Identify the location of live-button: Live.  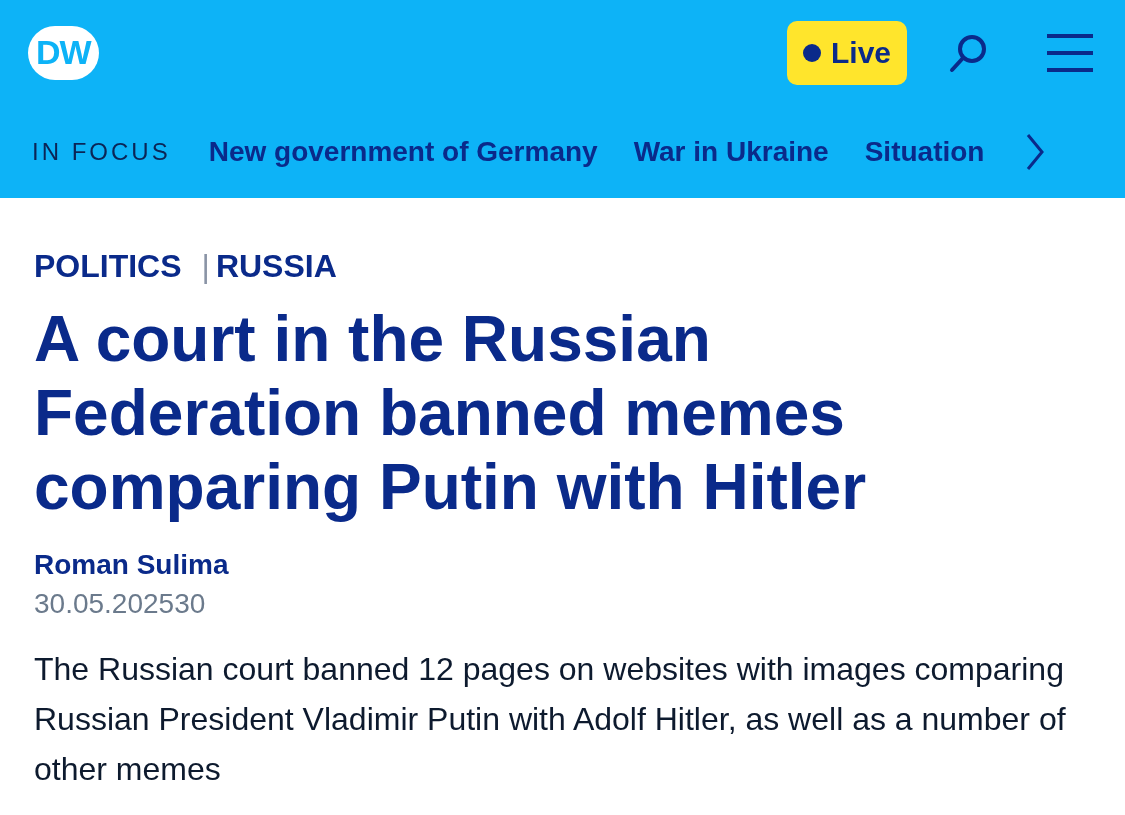
(846, 52).